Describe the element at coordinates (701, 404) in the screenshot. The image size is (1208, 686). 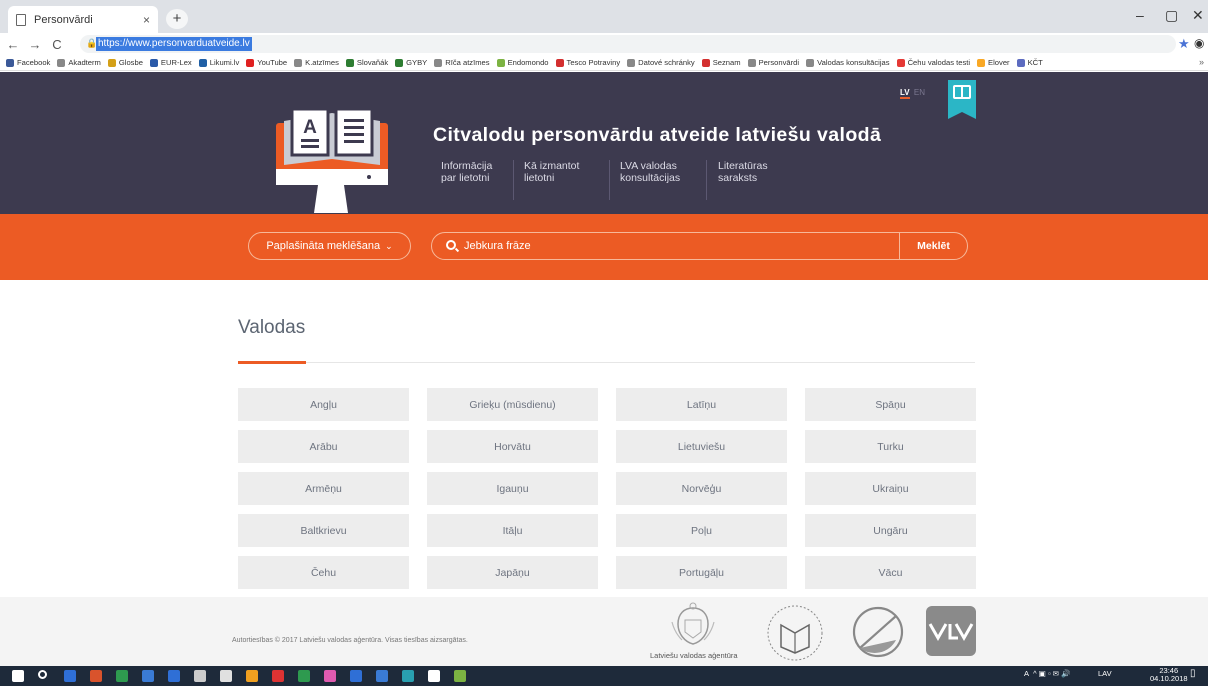
I see `language-button: Latīņu` at that location.